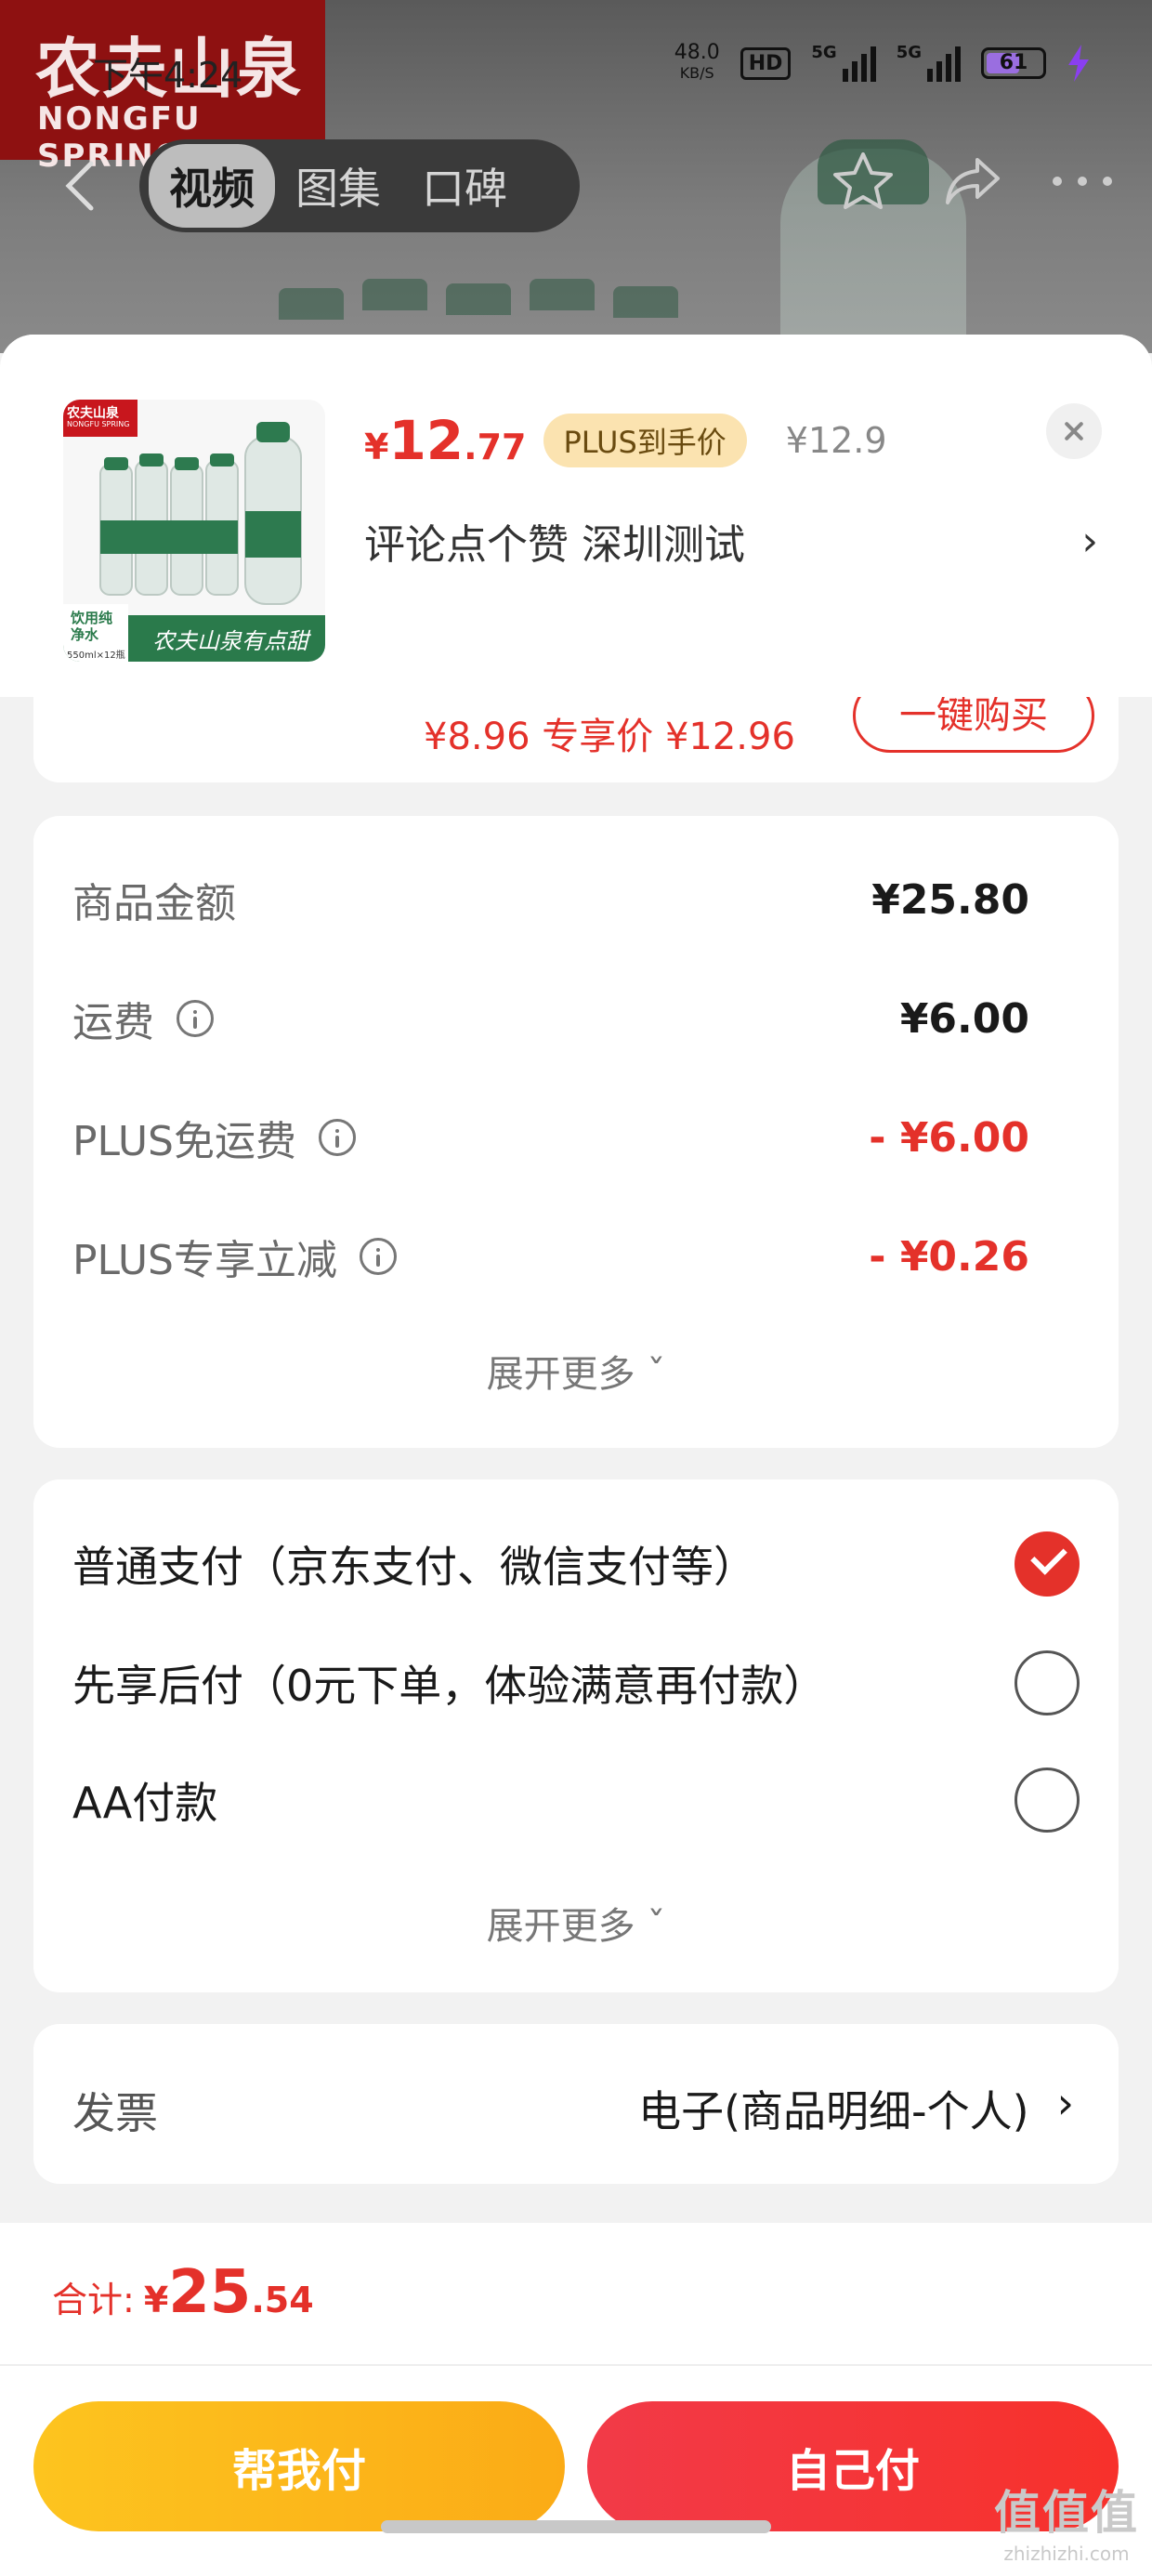 This screenshot has height=2576, width=1152. What do you see at coordinates (859, 63) in the screenshot?
I see `signal-icon` at bounding box center [859, 63].